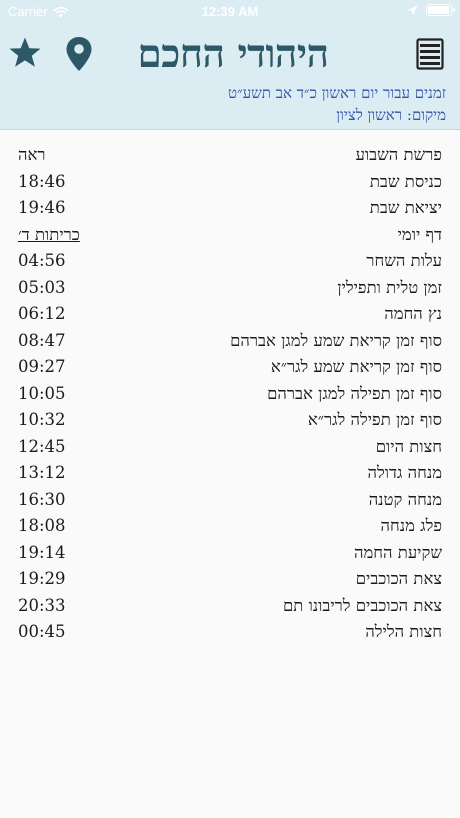 The image size is (460, 818). I want to click on row-label: זמן טלית ותפילין, so click(389, 287).